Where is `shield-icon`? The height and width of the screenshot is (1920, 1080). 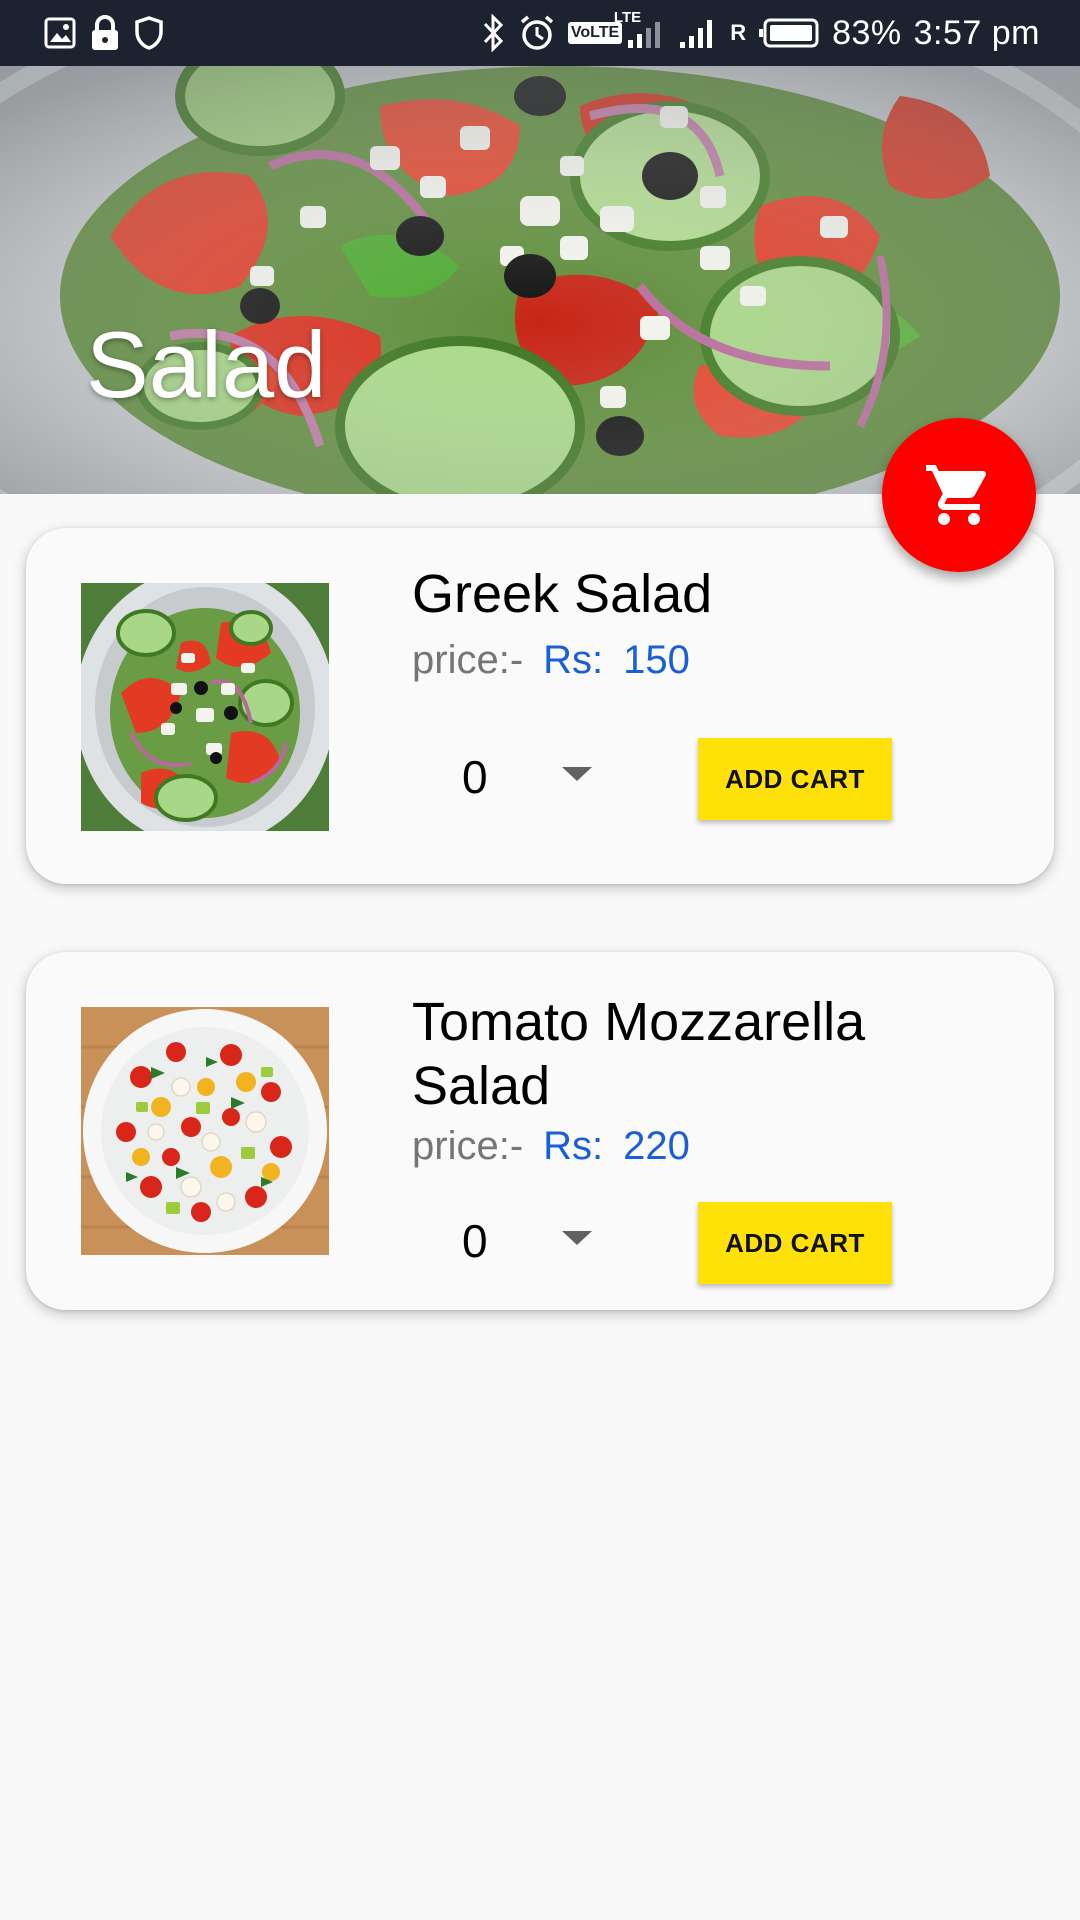 shield-icon is located at coordinates (149, 33).